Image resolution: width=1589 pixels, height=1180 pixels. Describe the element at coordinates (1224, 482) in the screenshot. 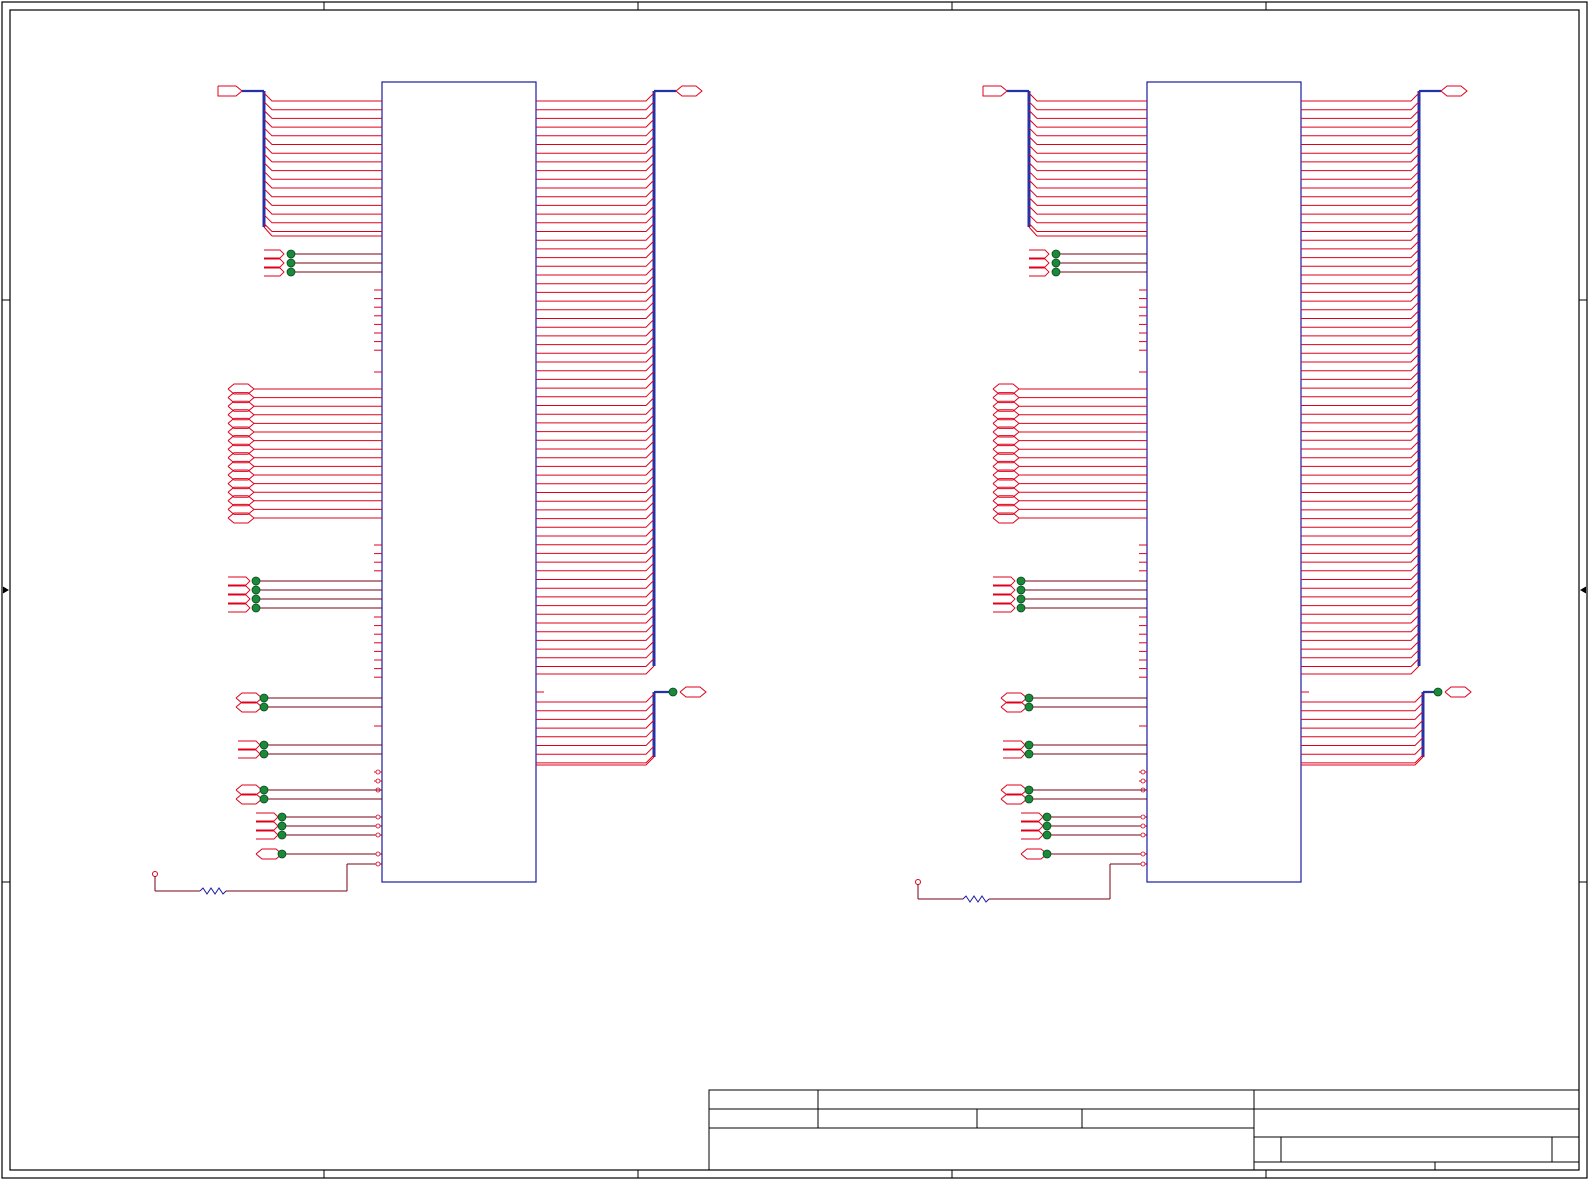

I see `ic-chip-body` at that location.